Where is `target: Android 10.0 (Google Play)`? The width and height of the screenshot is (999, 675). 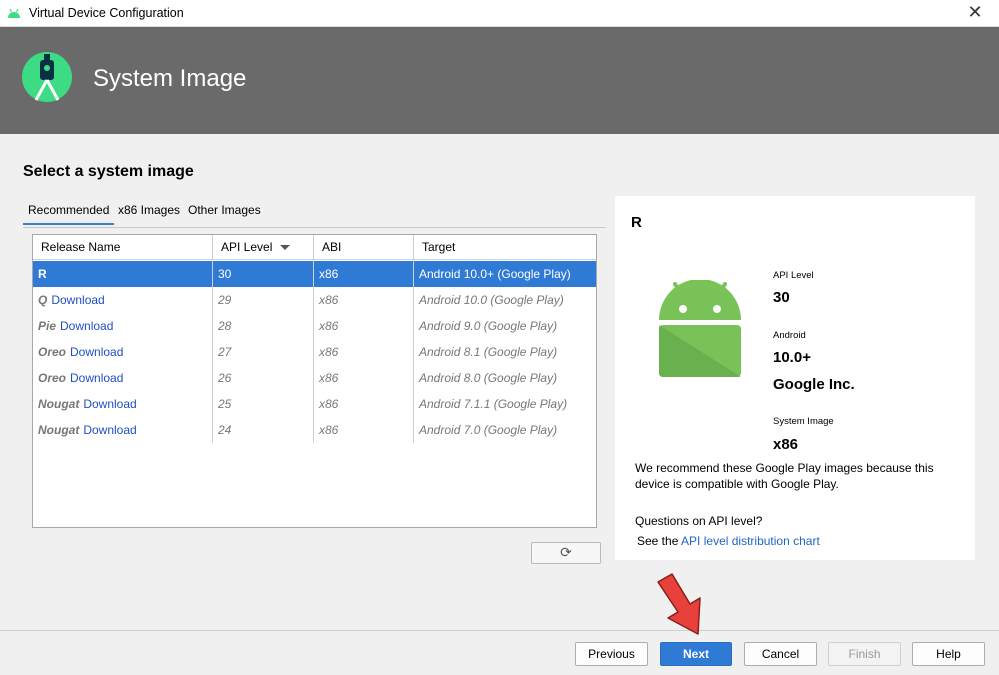
target: Android 10.0 (Google Play) is located at coordinates (491, 300).